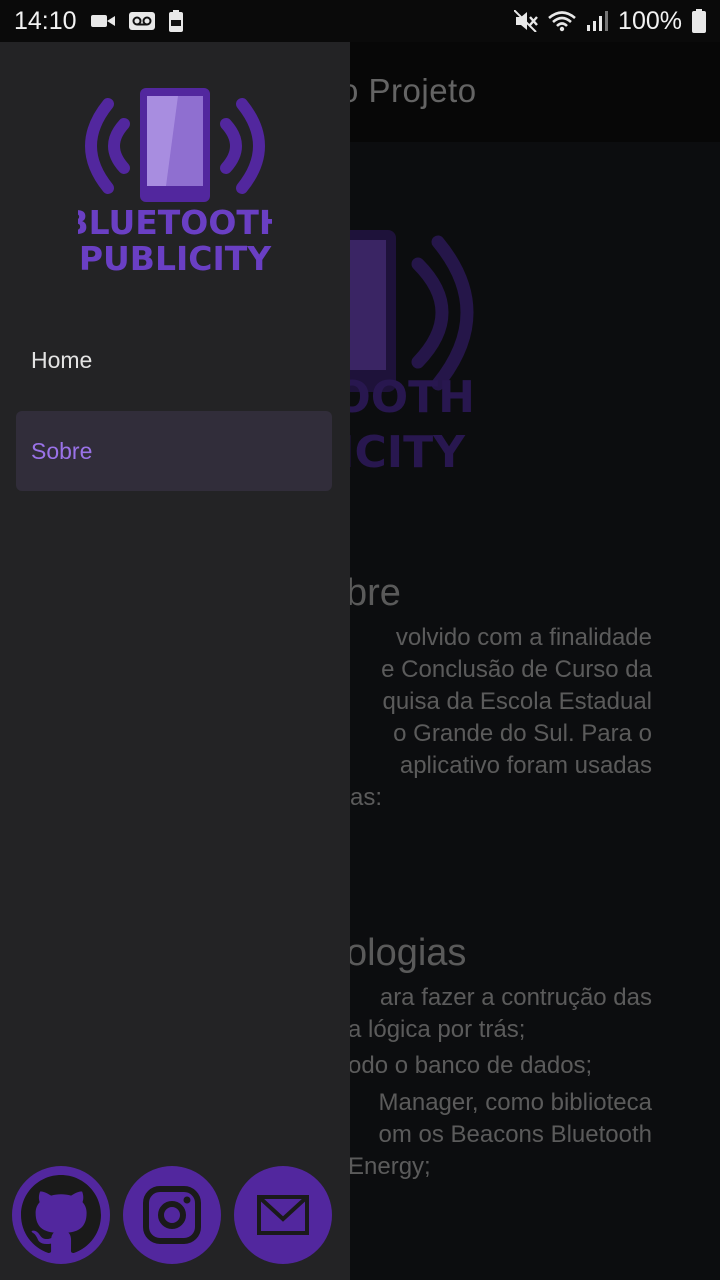 Image resolution: width=720 pixels, height=1280 pixels. What do you see at coordinates (102, 21) in the screenshot?
I see `video-icon` at bounding box center [102, 21].